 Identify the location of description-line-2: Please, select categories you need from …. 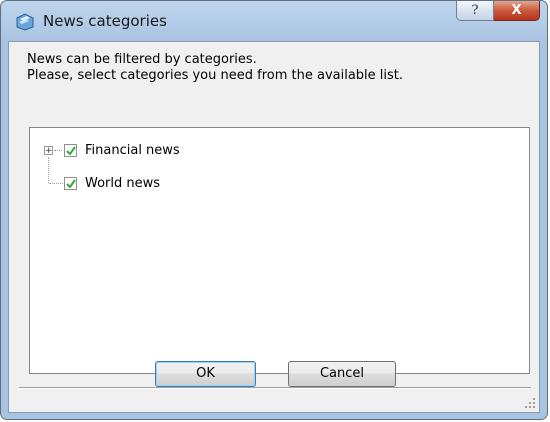
(215, 75).